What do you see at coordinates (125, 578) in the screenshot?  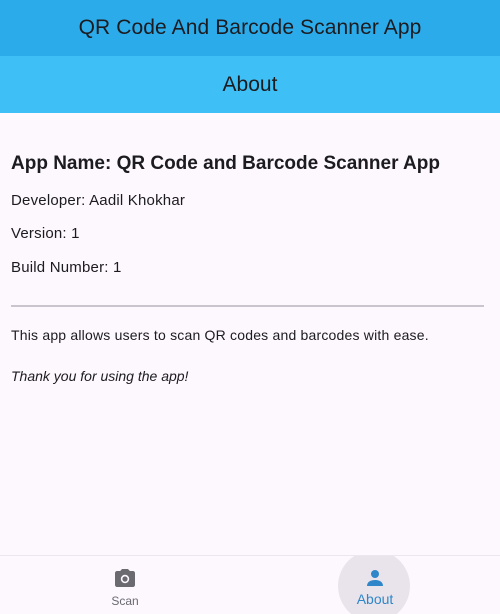 I see `camera-icon` at bounding box center [125, 578].